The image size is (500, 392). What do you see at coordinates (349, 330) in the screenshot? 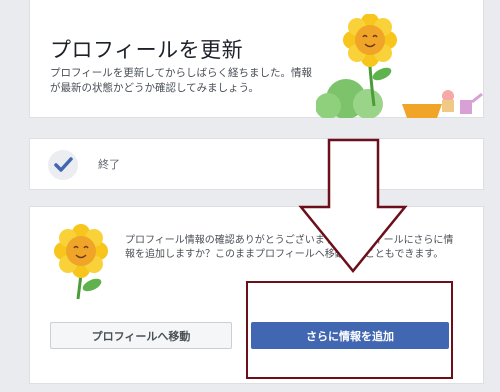
I see `highlight-box` at bounding box center [349, 330].